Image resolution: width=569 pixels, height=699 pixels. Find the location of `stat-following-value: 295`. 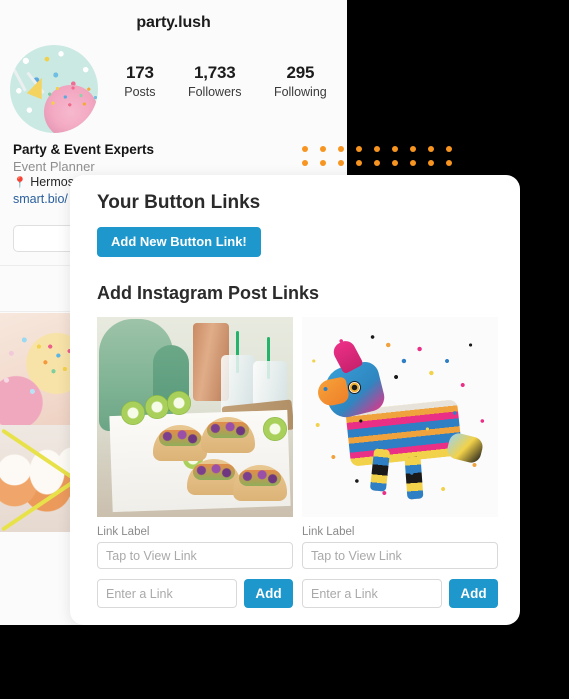

stat-following-value: 295 is located at coordinates (300, 72).